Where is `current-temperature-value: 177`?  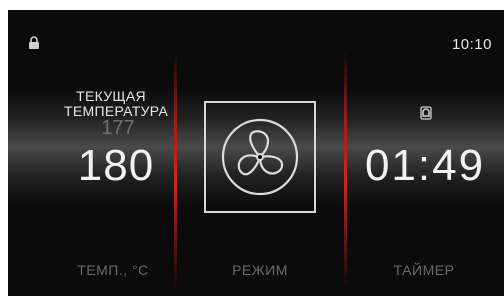 current-temperature-value: 177 is located at coordinates (118, 128).